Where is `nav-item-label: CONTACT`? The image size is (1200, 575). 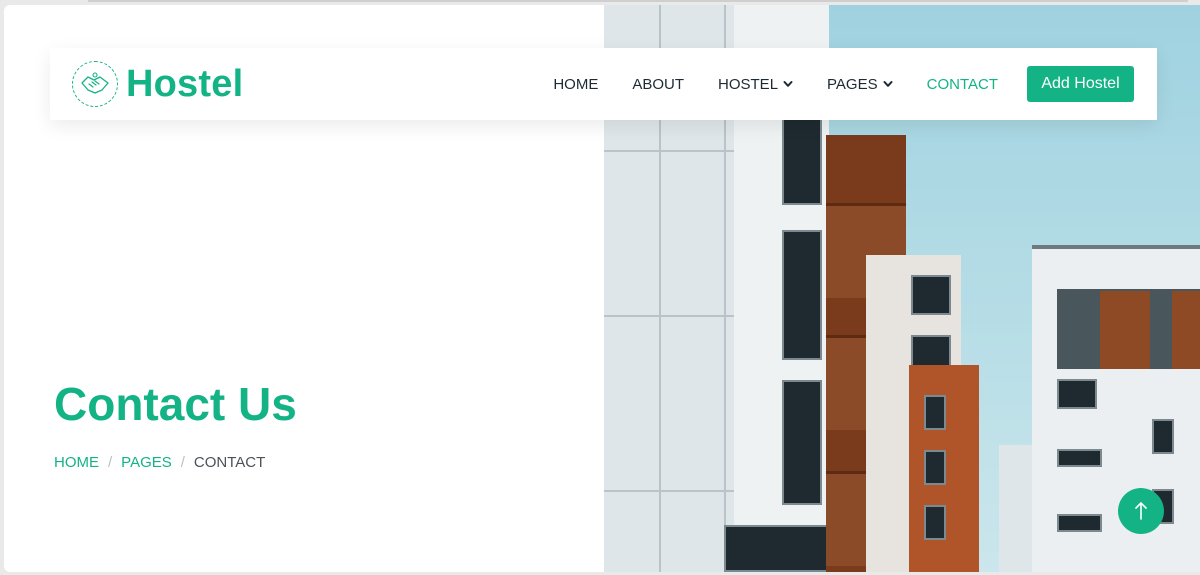
nav-item-label: CONTACT is located at coordinates (962, 84).